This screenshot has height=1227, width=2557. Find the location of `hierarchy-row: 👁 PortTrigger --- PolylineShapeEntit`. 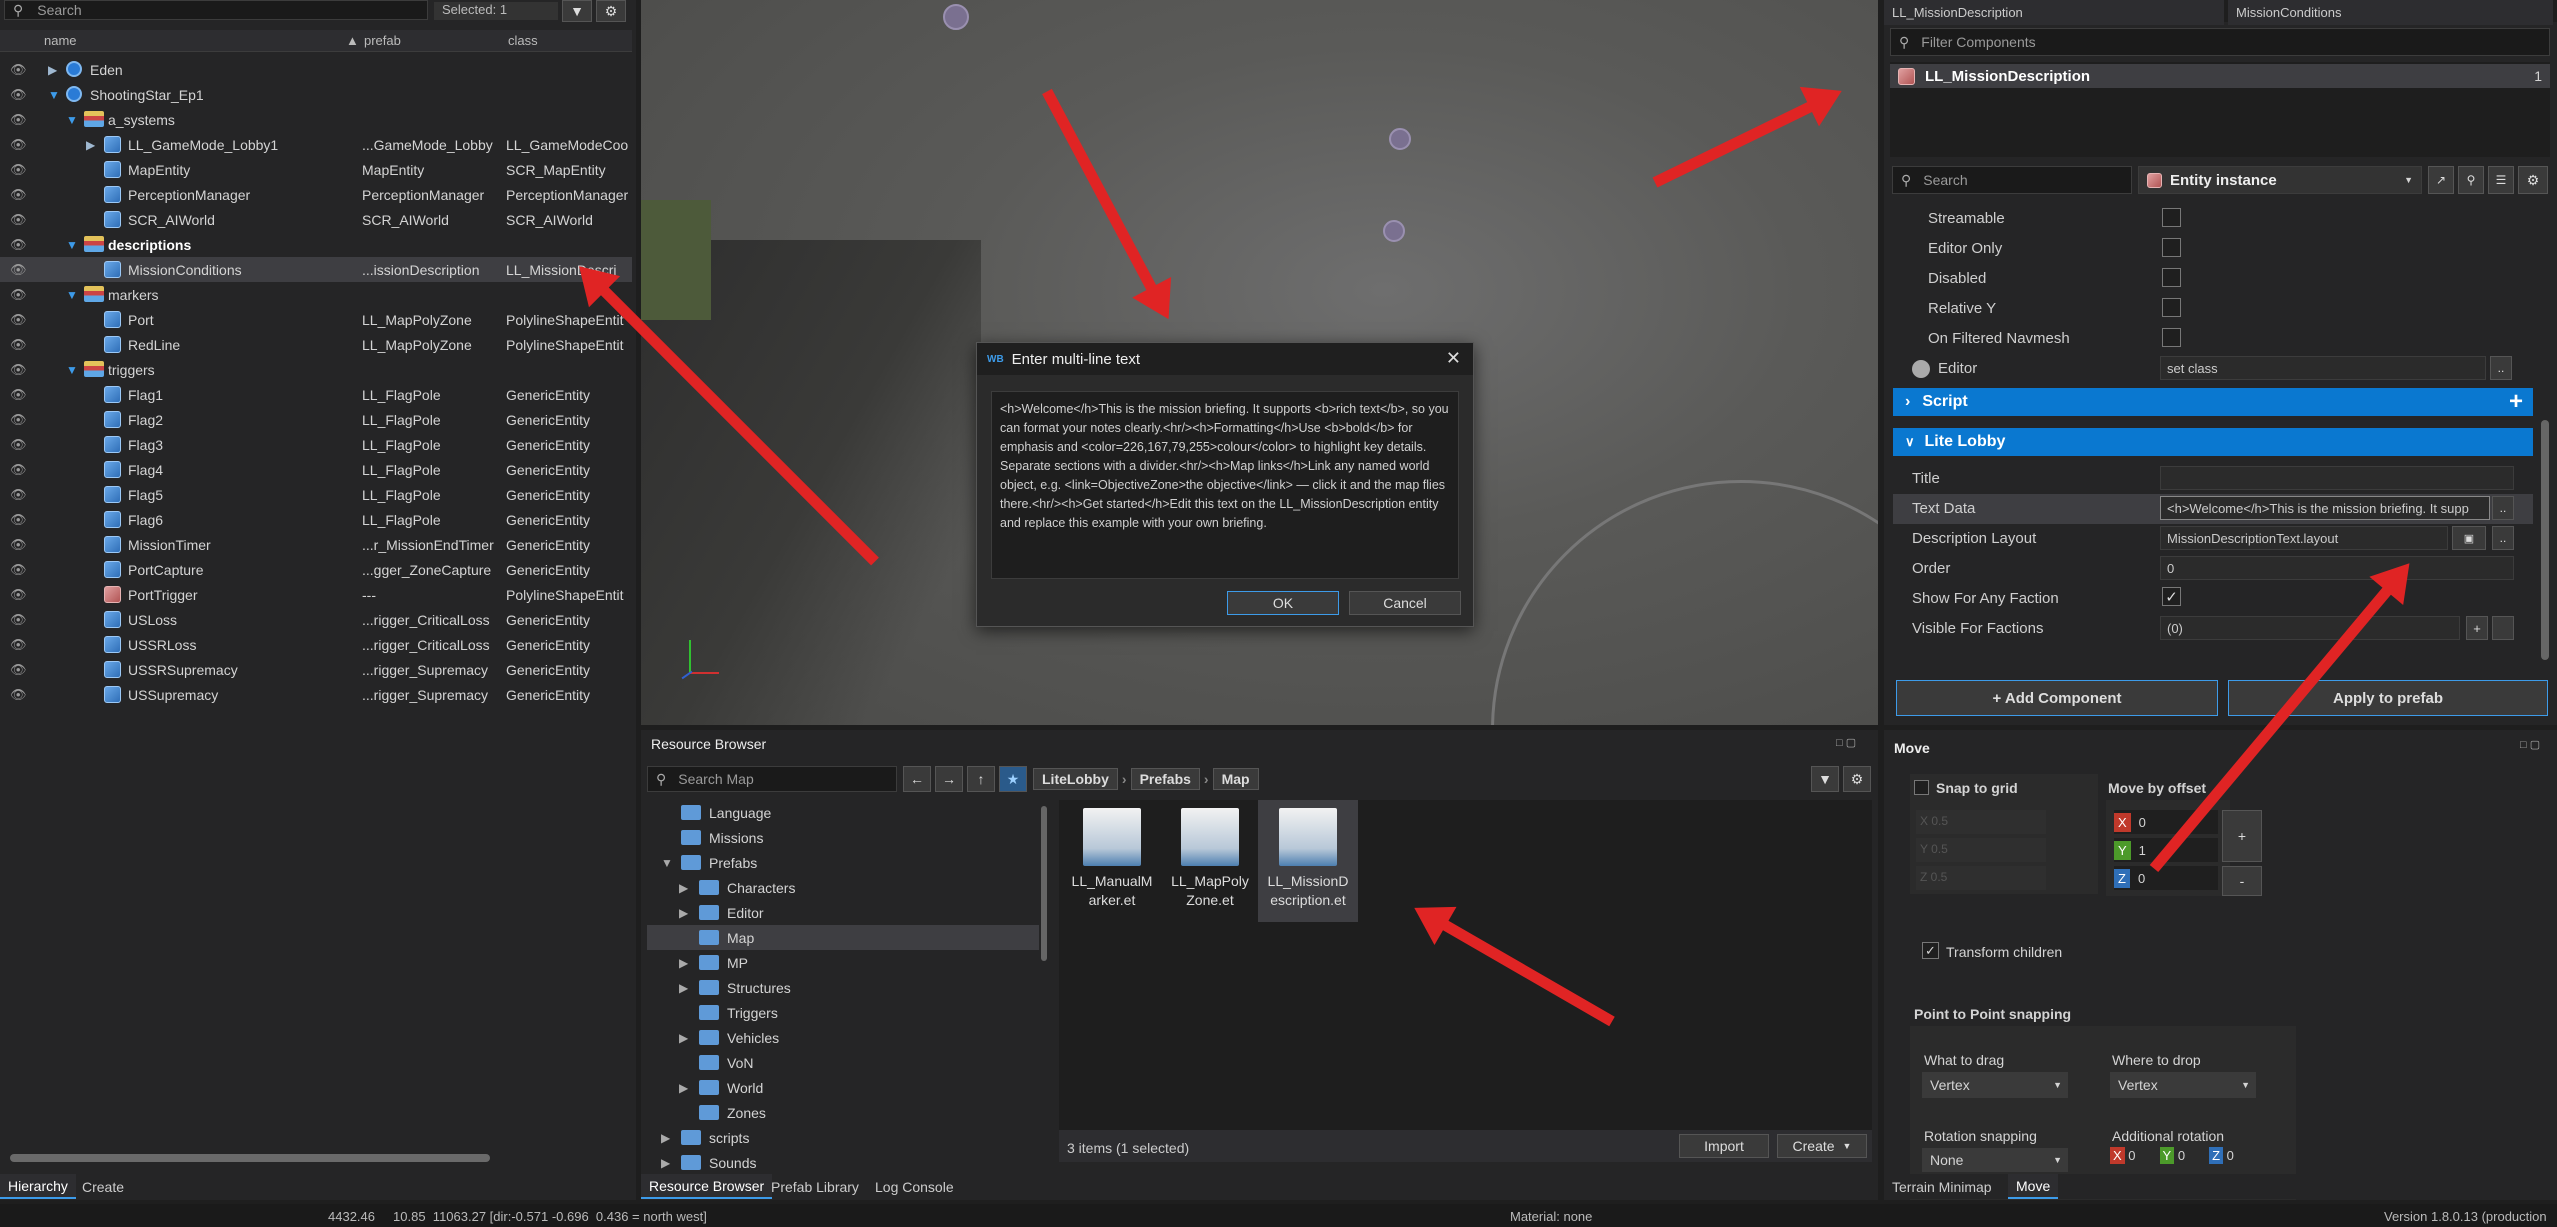

hierarchy-row: 👁 PortTrigger --- PolylineShapeEntit is located at coordinates (316, 594).